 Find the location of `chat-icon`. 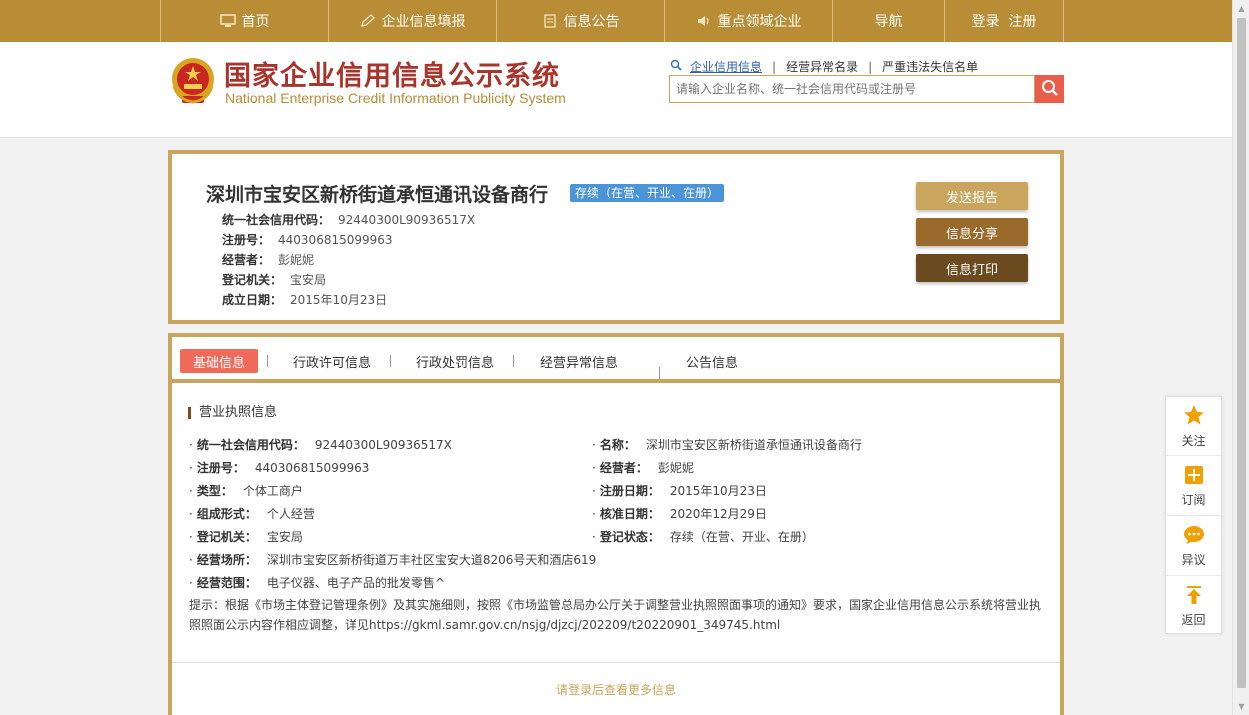

chat-icon is located at coordinates (1194, 536).